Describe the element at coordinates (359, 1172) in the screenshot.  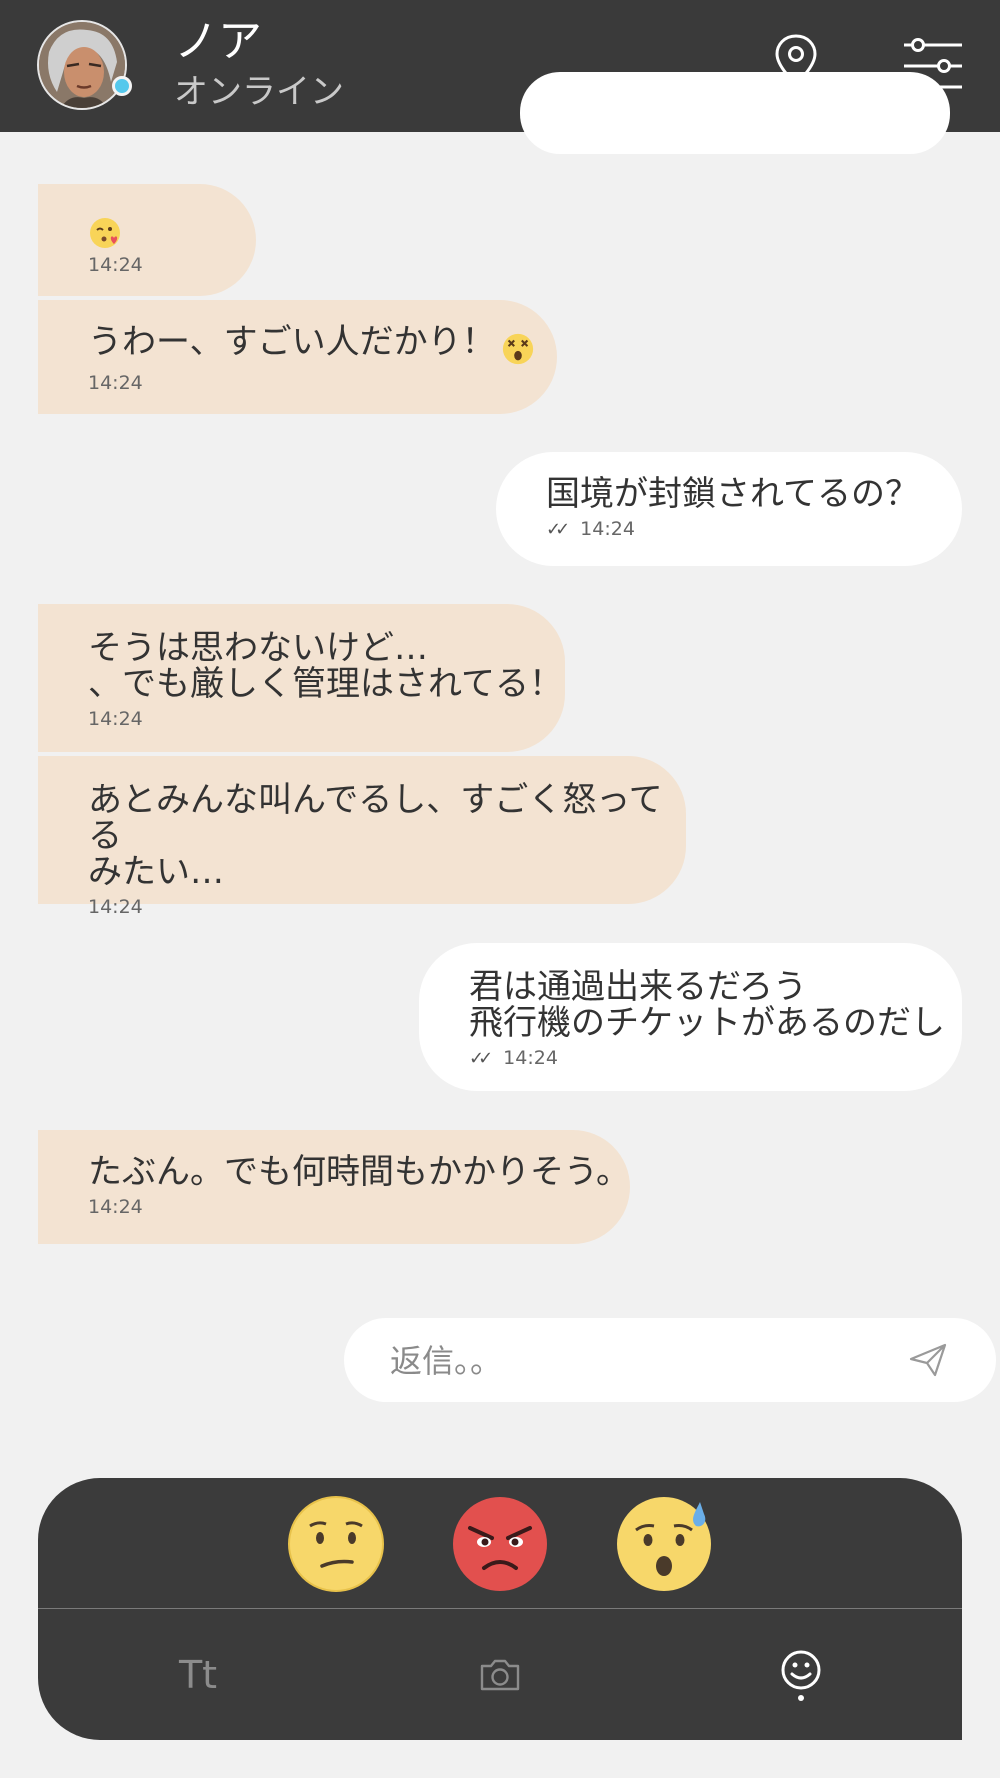
I see `message-text: たぶん。でも何時間もかかりそう。` at that location.